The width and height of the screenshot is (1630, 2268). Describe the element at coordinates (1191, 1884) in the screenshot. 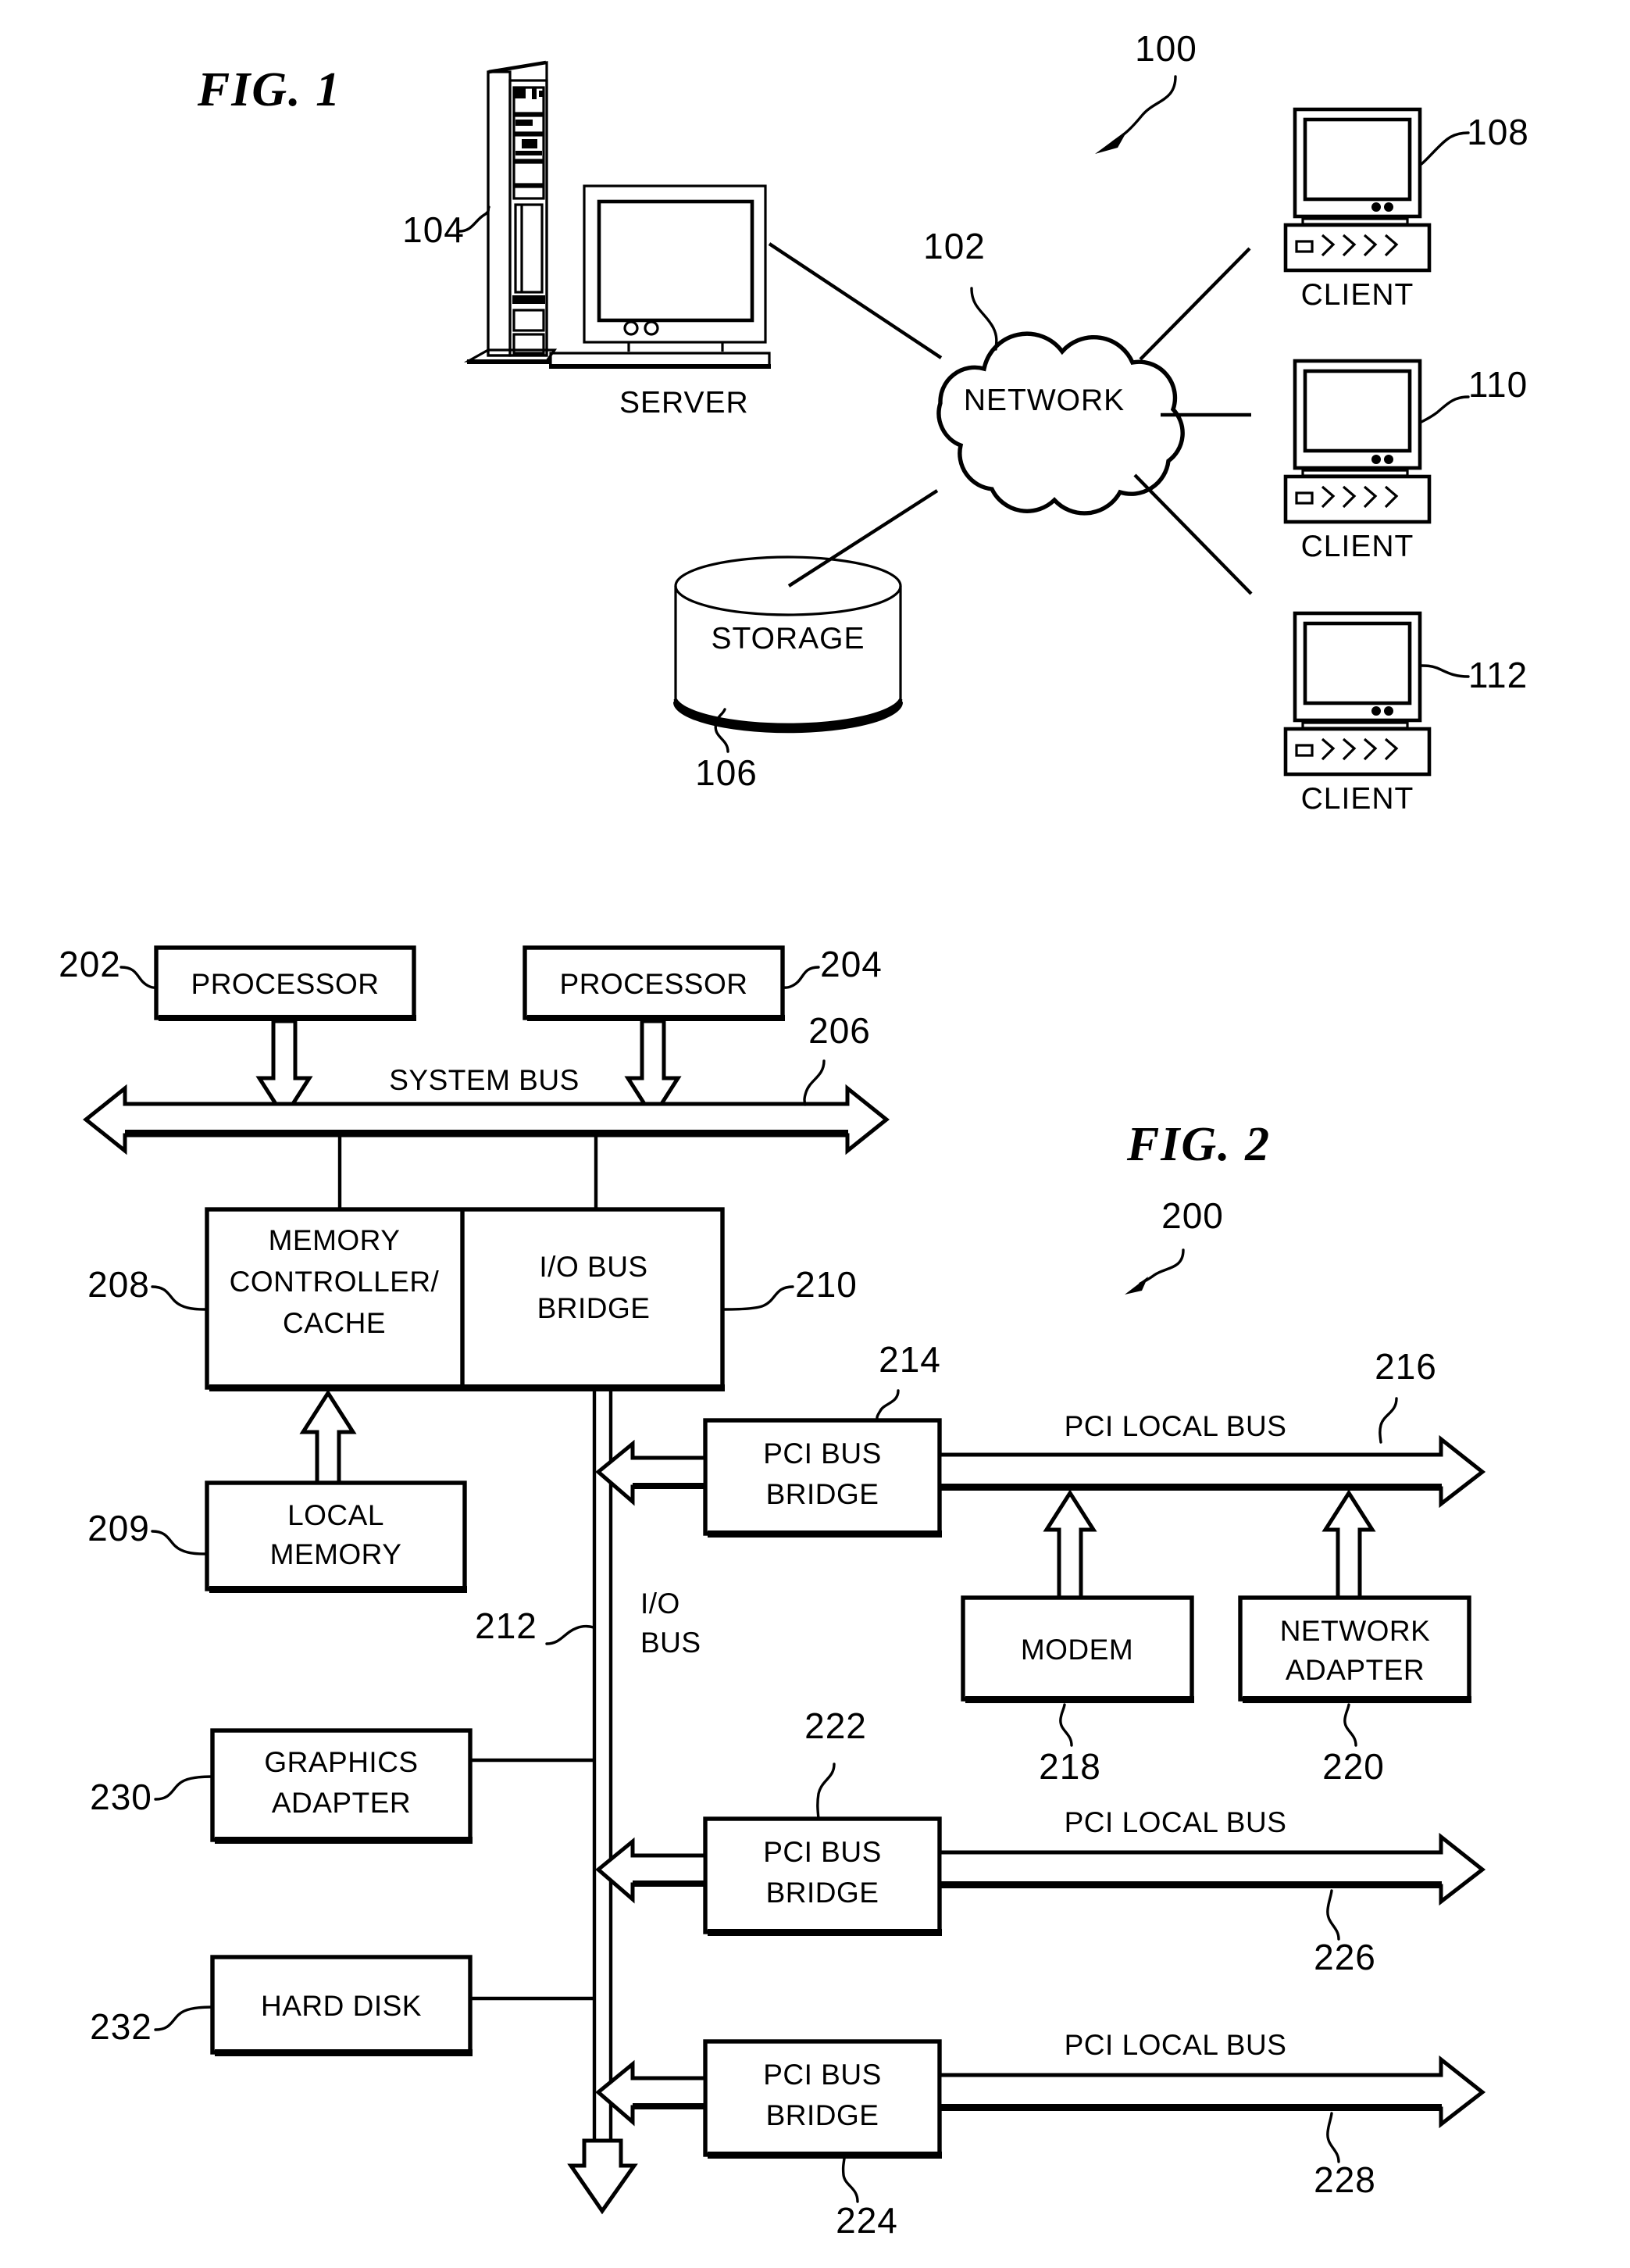

I see `pci-local-bus-2-shadow` at that location.